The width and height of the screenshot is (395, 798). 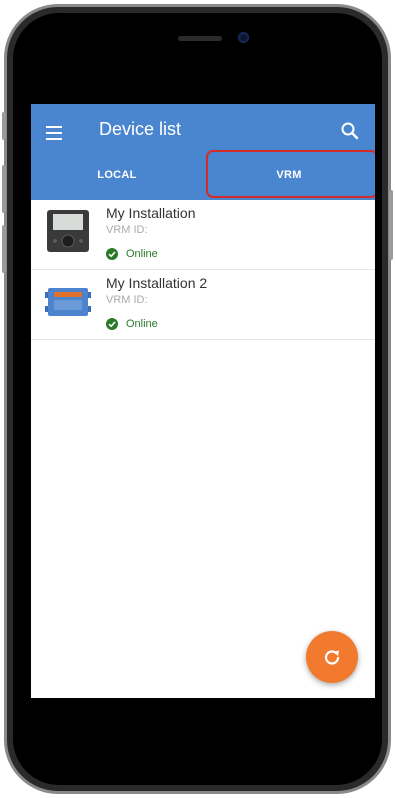 What do you see at coordinates (68, 231) in the screenshot?
I see `gx-display-device-icon` at bounding box center [68, 231].